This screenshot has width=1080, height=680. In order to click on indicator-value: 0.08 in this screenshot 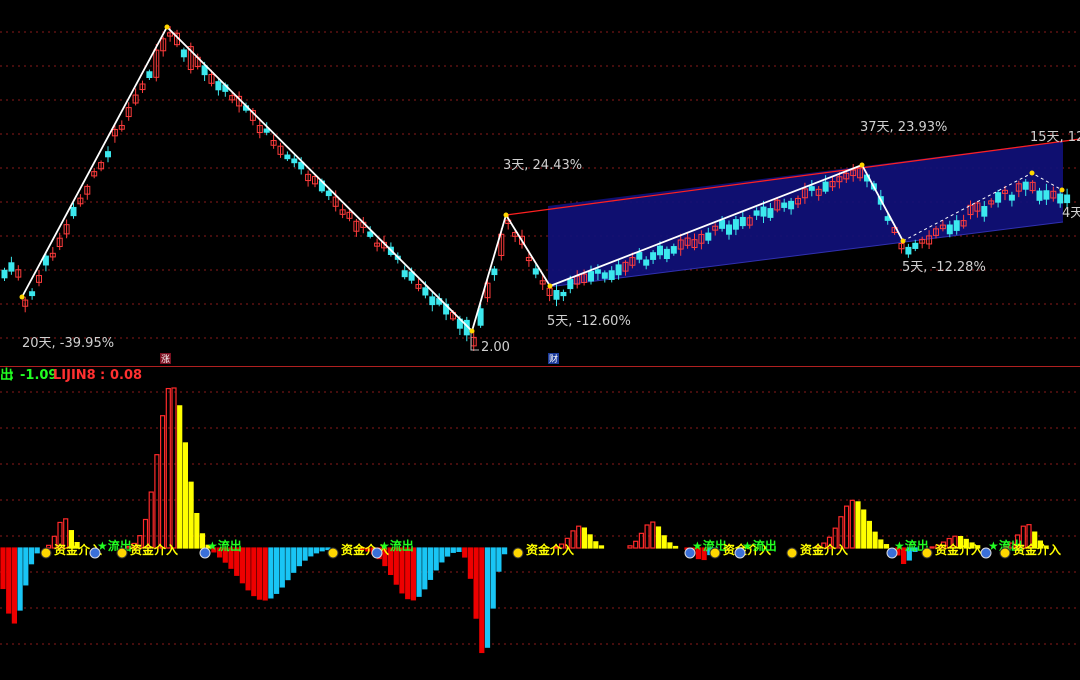, I will do `click(126, 375)`.